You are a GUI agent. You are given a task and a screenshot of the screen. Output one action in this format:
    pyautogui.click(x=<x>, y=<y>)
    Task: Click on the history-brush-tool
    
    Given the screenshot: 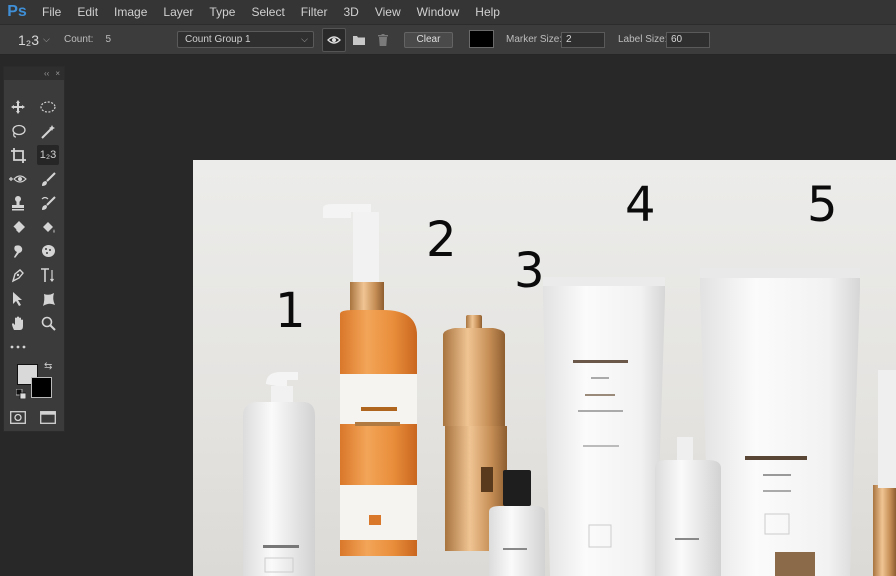 What is the action you would take?
    pyautogui.click(x=48, y=203)
    